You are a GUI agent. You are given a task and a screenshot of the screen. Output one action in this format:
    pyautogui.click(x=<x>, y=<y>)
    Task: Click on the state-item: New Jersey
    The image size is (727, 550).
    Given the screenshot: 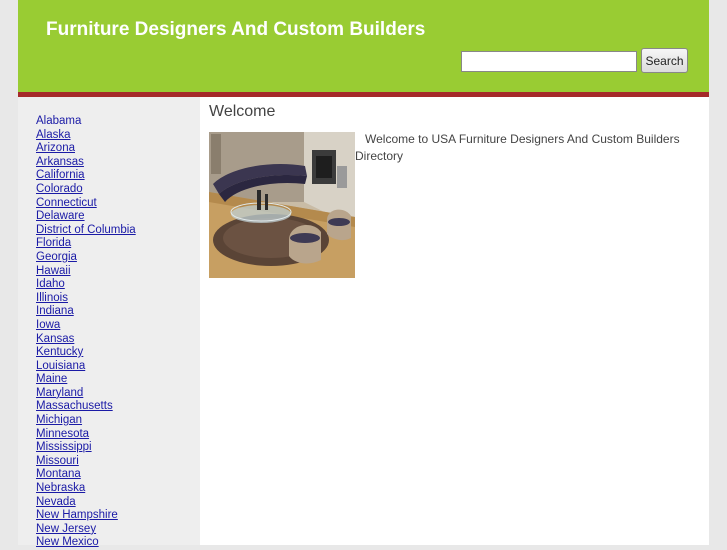 What is the action you would take?
    pyautogui.click(x=86, y=530)
    